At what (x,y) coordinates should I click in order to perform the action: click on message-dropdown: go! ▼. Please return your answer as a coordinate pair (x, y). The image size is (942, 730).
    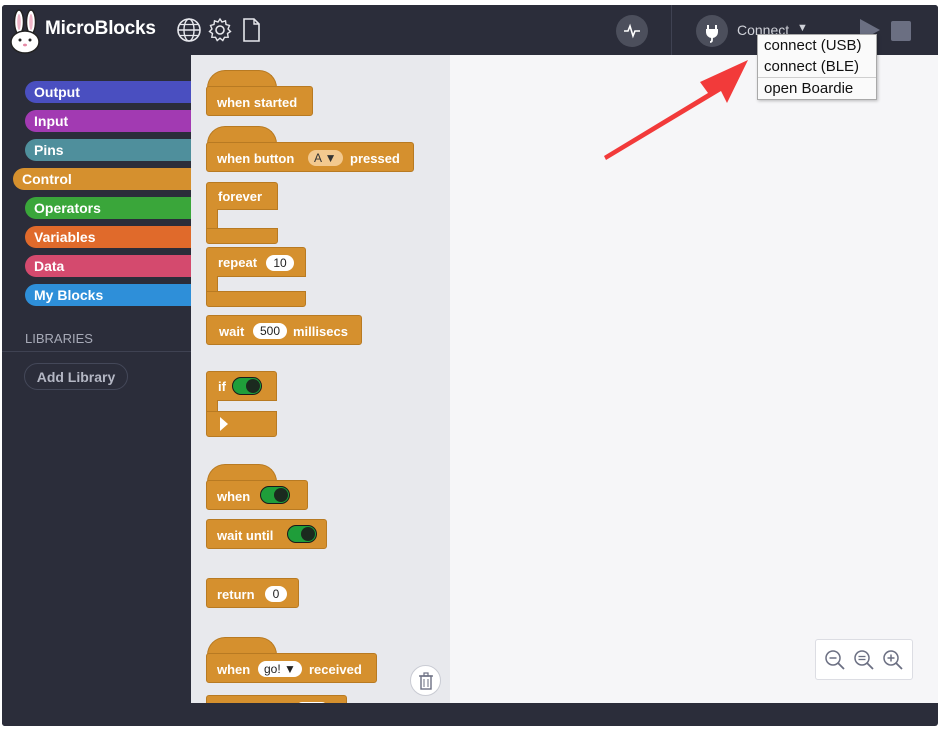
    Looking at the image, I should click on (280, 669).